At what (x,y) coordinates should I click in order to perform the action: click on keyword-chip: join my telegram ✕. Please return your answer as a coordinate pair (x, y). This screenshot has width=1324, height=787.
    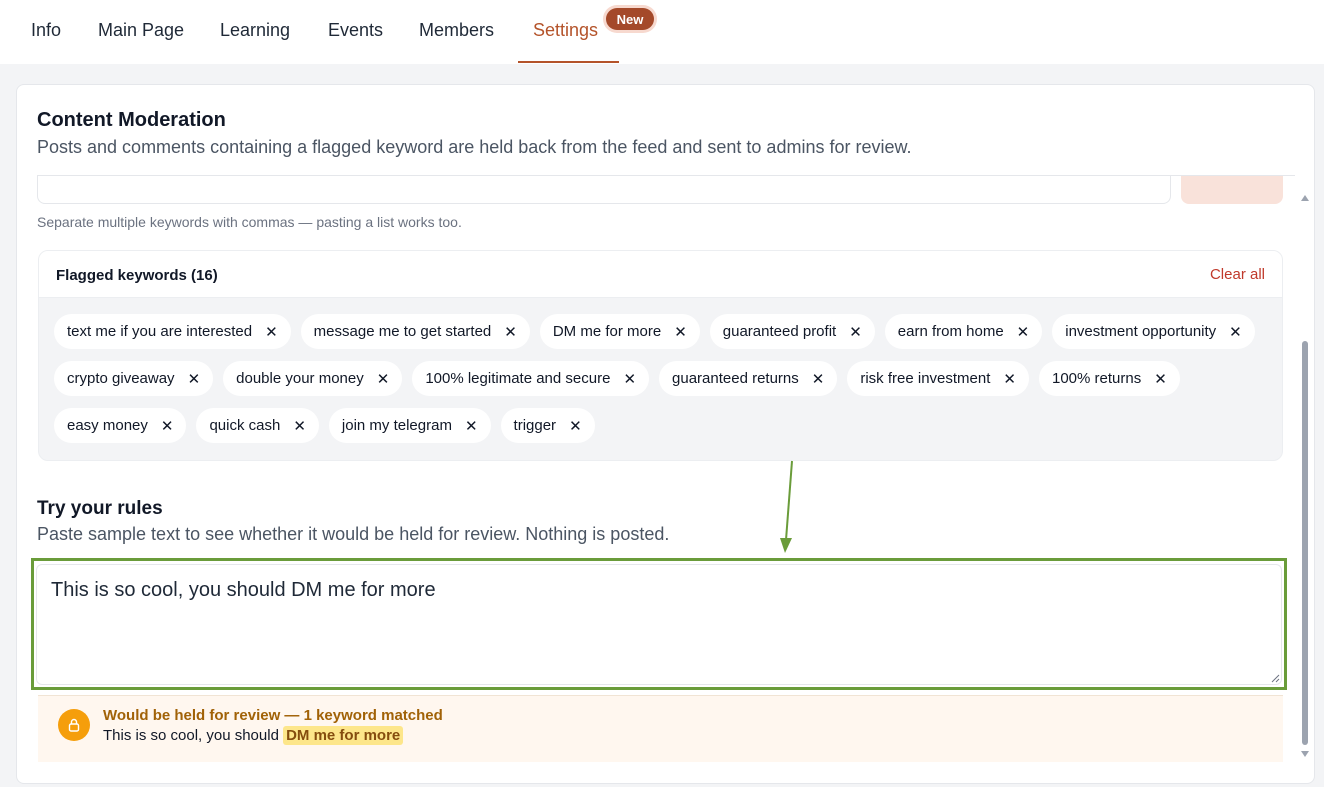
    Looking at the image, I should click on (409, 425).